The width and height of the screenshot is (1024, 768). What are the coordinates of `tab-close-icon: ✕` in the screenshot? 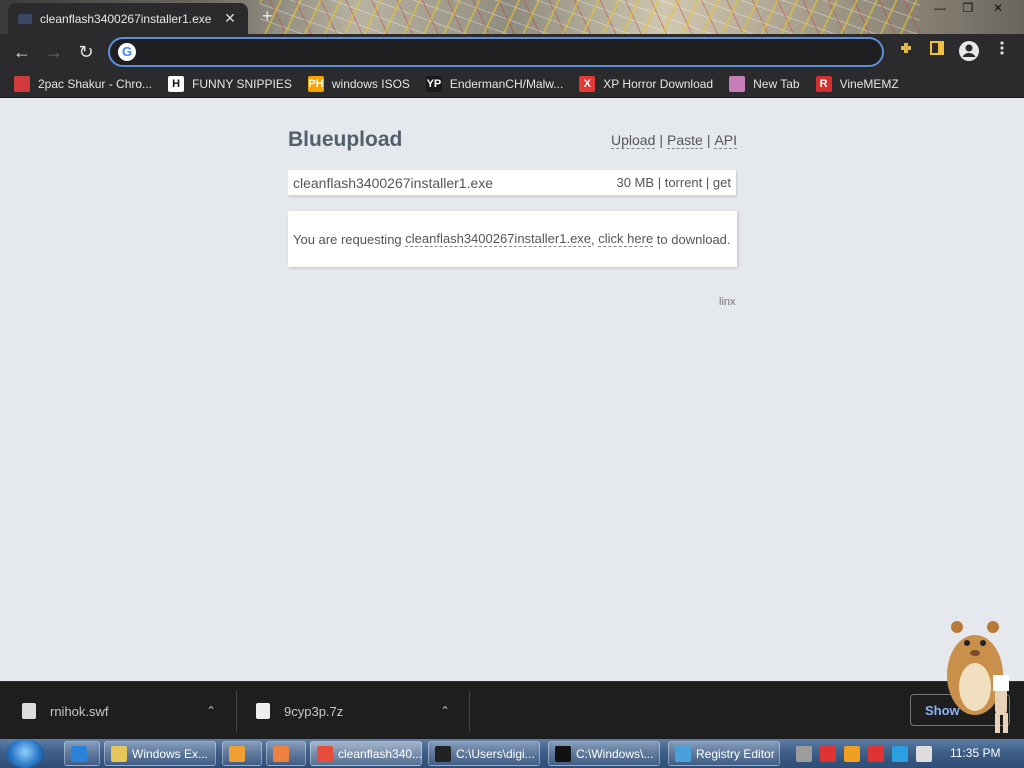 It's located at (230, 18).